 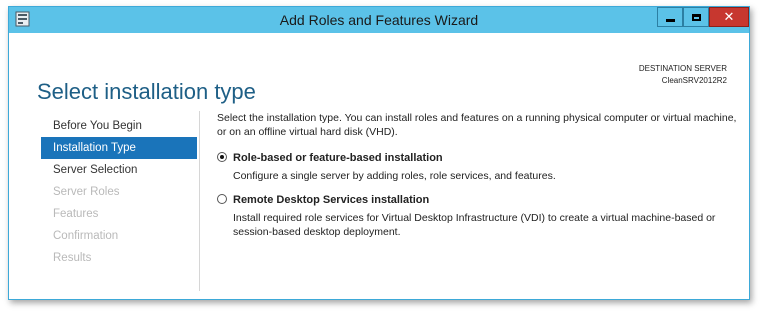 I want to click on radio-remote-desktop, so click(x=222, y=199).